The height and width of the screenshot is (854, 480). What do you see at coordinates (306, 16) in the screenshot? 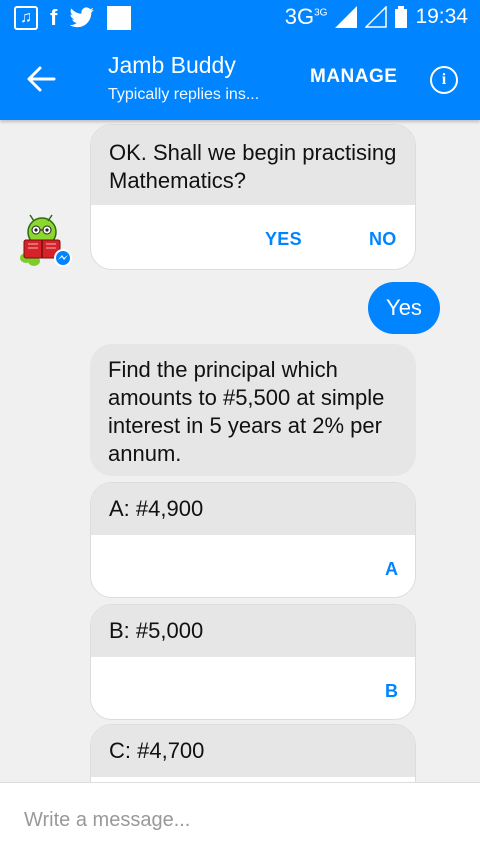
I see `network-type: 3G3G` at bounding box center [306, 16].